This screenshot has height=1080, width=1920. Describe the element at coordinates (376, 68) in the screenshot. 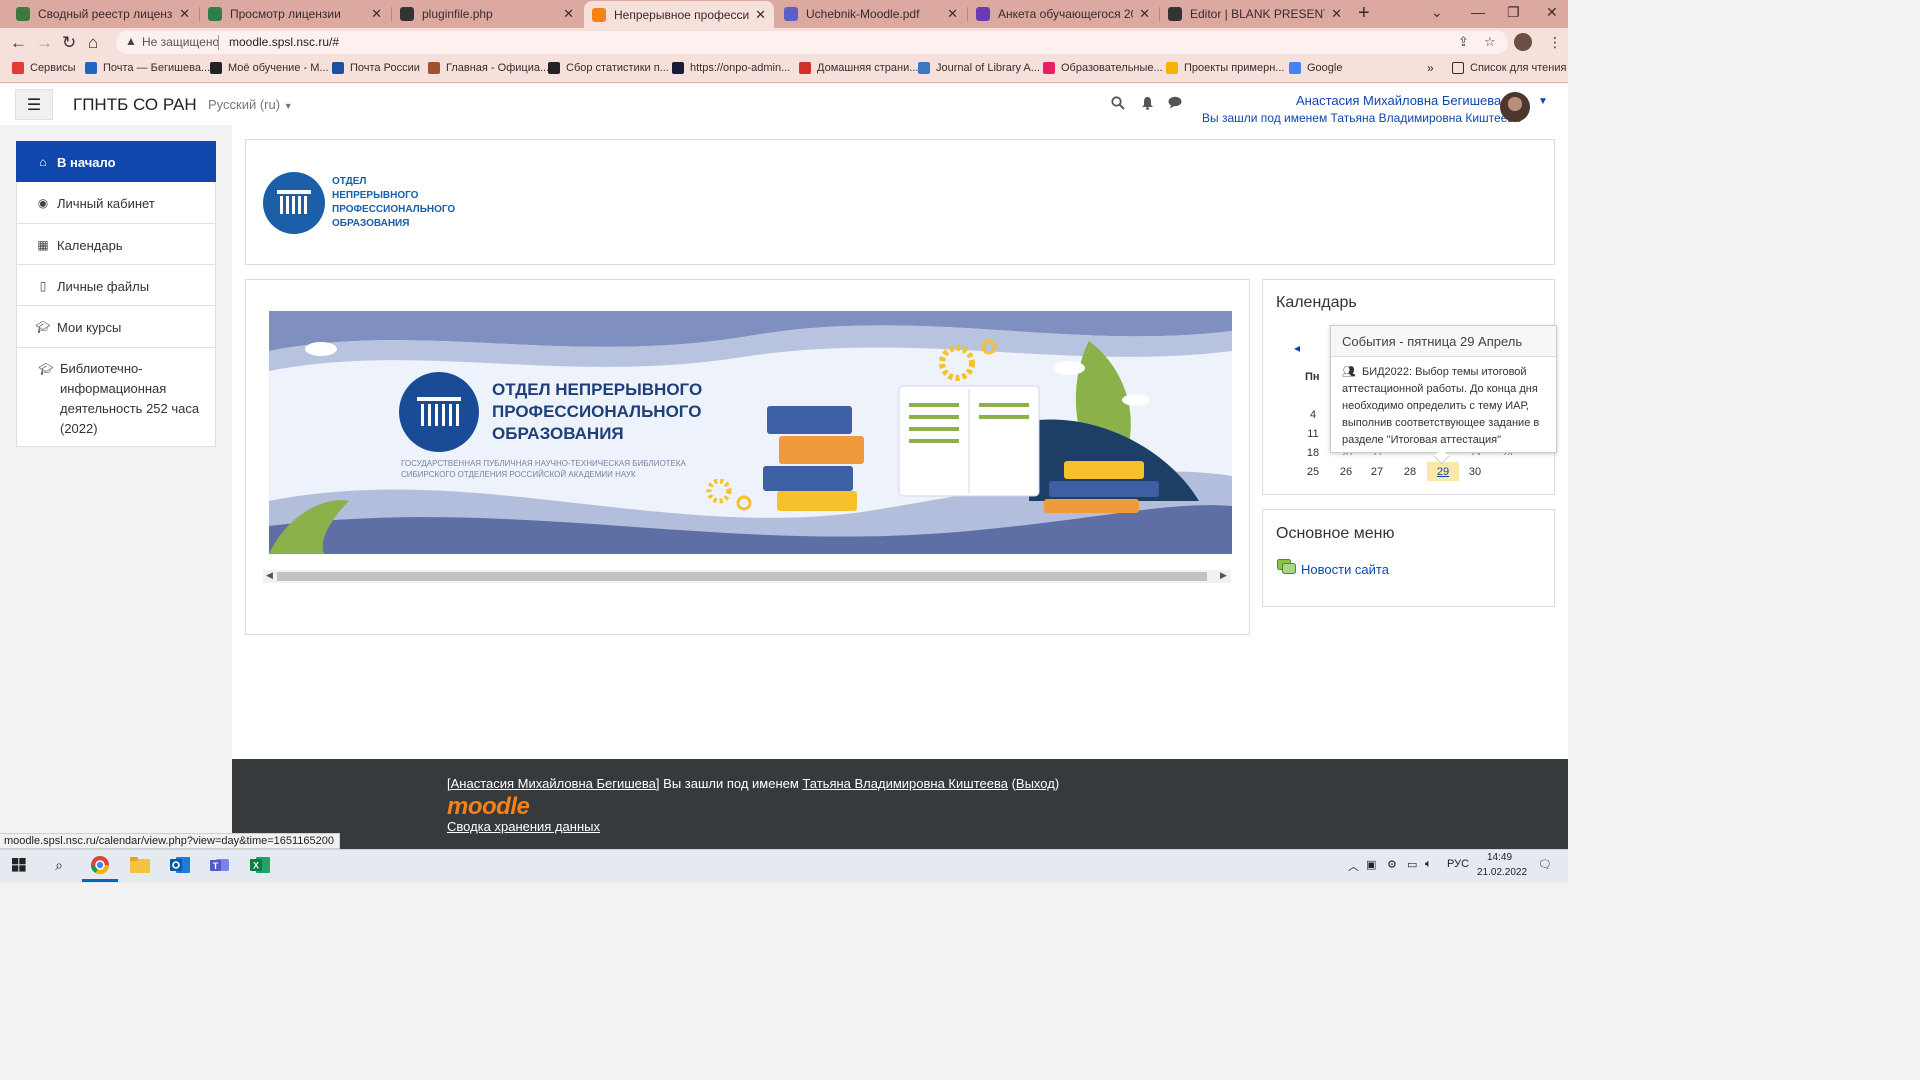

I see `bookmark-item: Почта России` at that location.